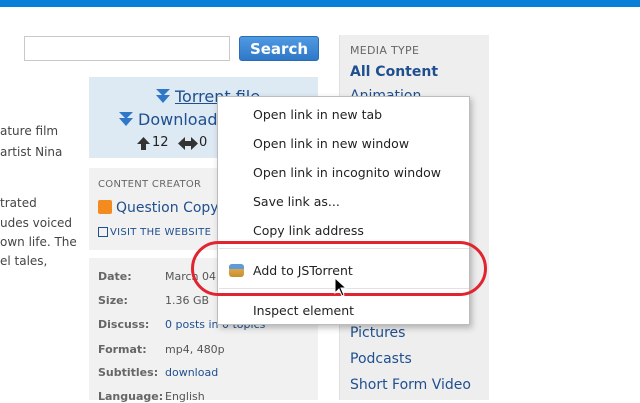 Image resolution: width=640 pixels, height=403 pixels. I want to click on creator-link: Question Copyri, so click(172, 208).